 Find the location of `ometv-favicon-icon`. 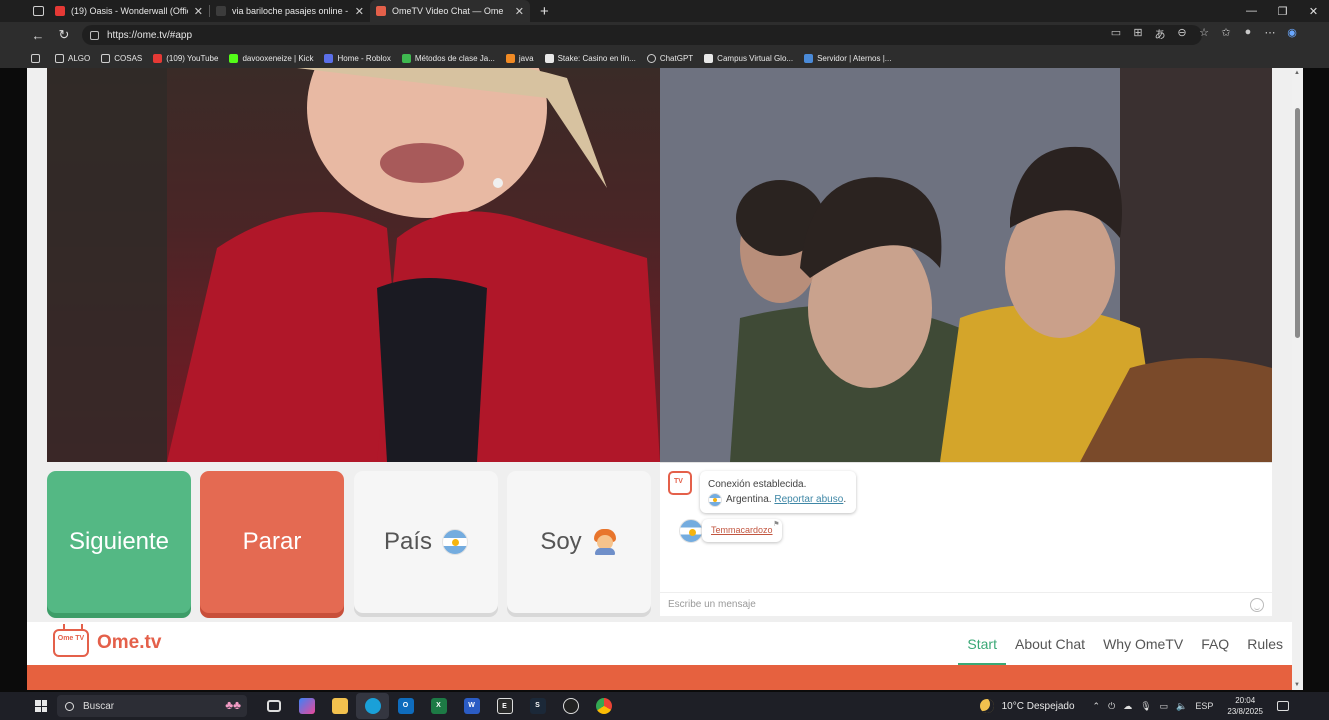

ometv-favicon-icon is located at coordinates (381, 11).